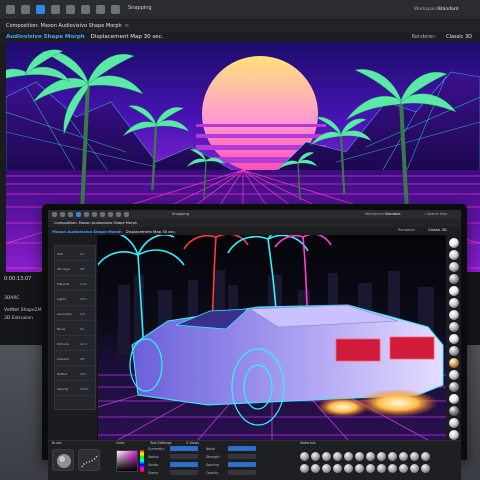 The image size is (480, 480). Describe the element at coordinates (435, 214) in the screenshot. I see `search-help-field: ⌕ Search Help` at that location.